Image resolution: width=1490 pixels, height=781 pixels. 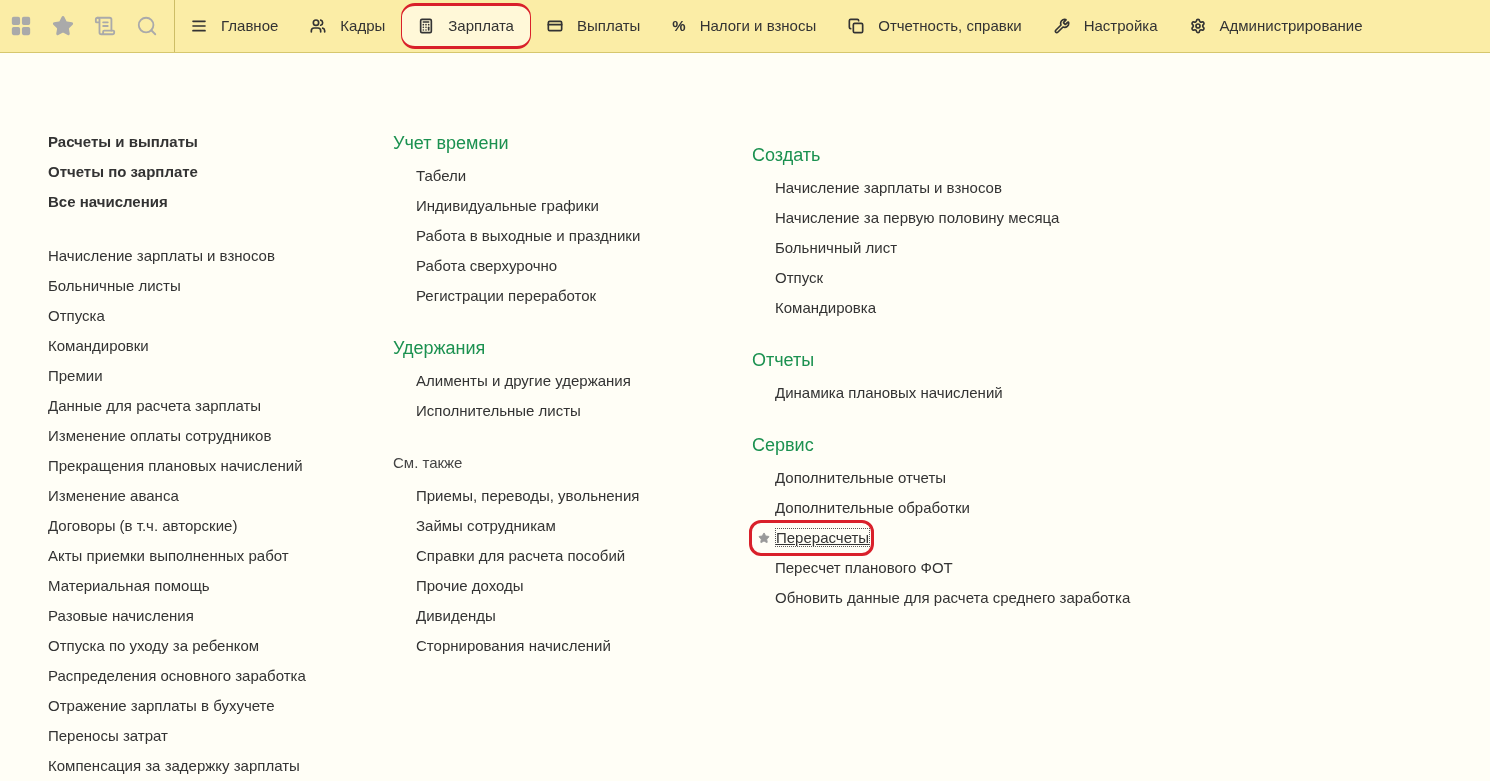 I want to click on menu-link: Работа в выходные и праздники, so click(x=528, y=235).